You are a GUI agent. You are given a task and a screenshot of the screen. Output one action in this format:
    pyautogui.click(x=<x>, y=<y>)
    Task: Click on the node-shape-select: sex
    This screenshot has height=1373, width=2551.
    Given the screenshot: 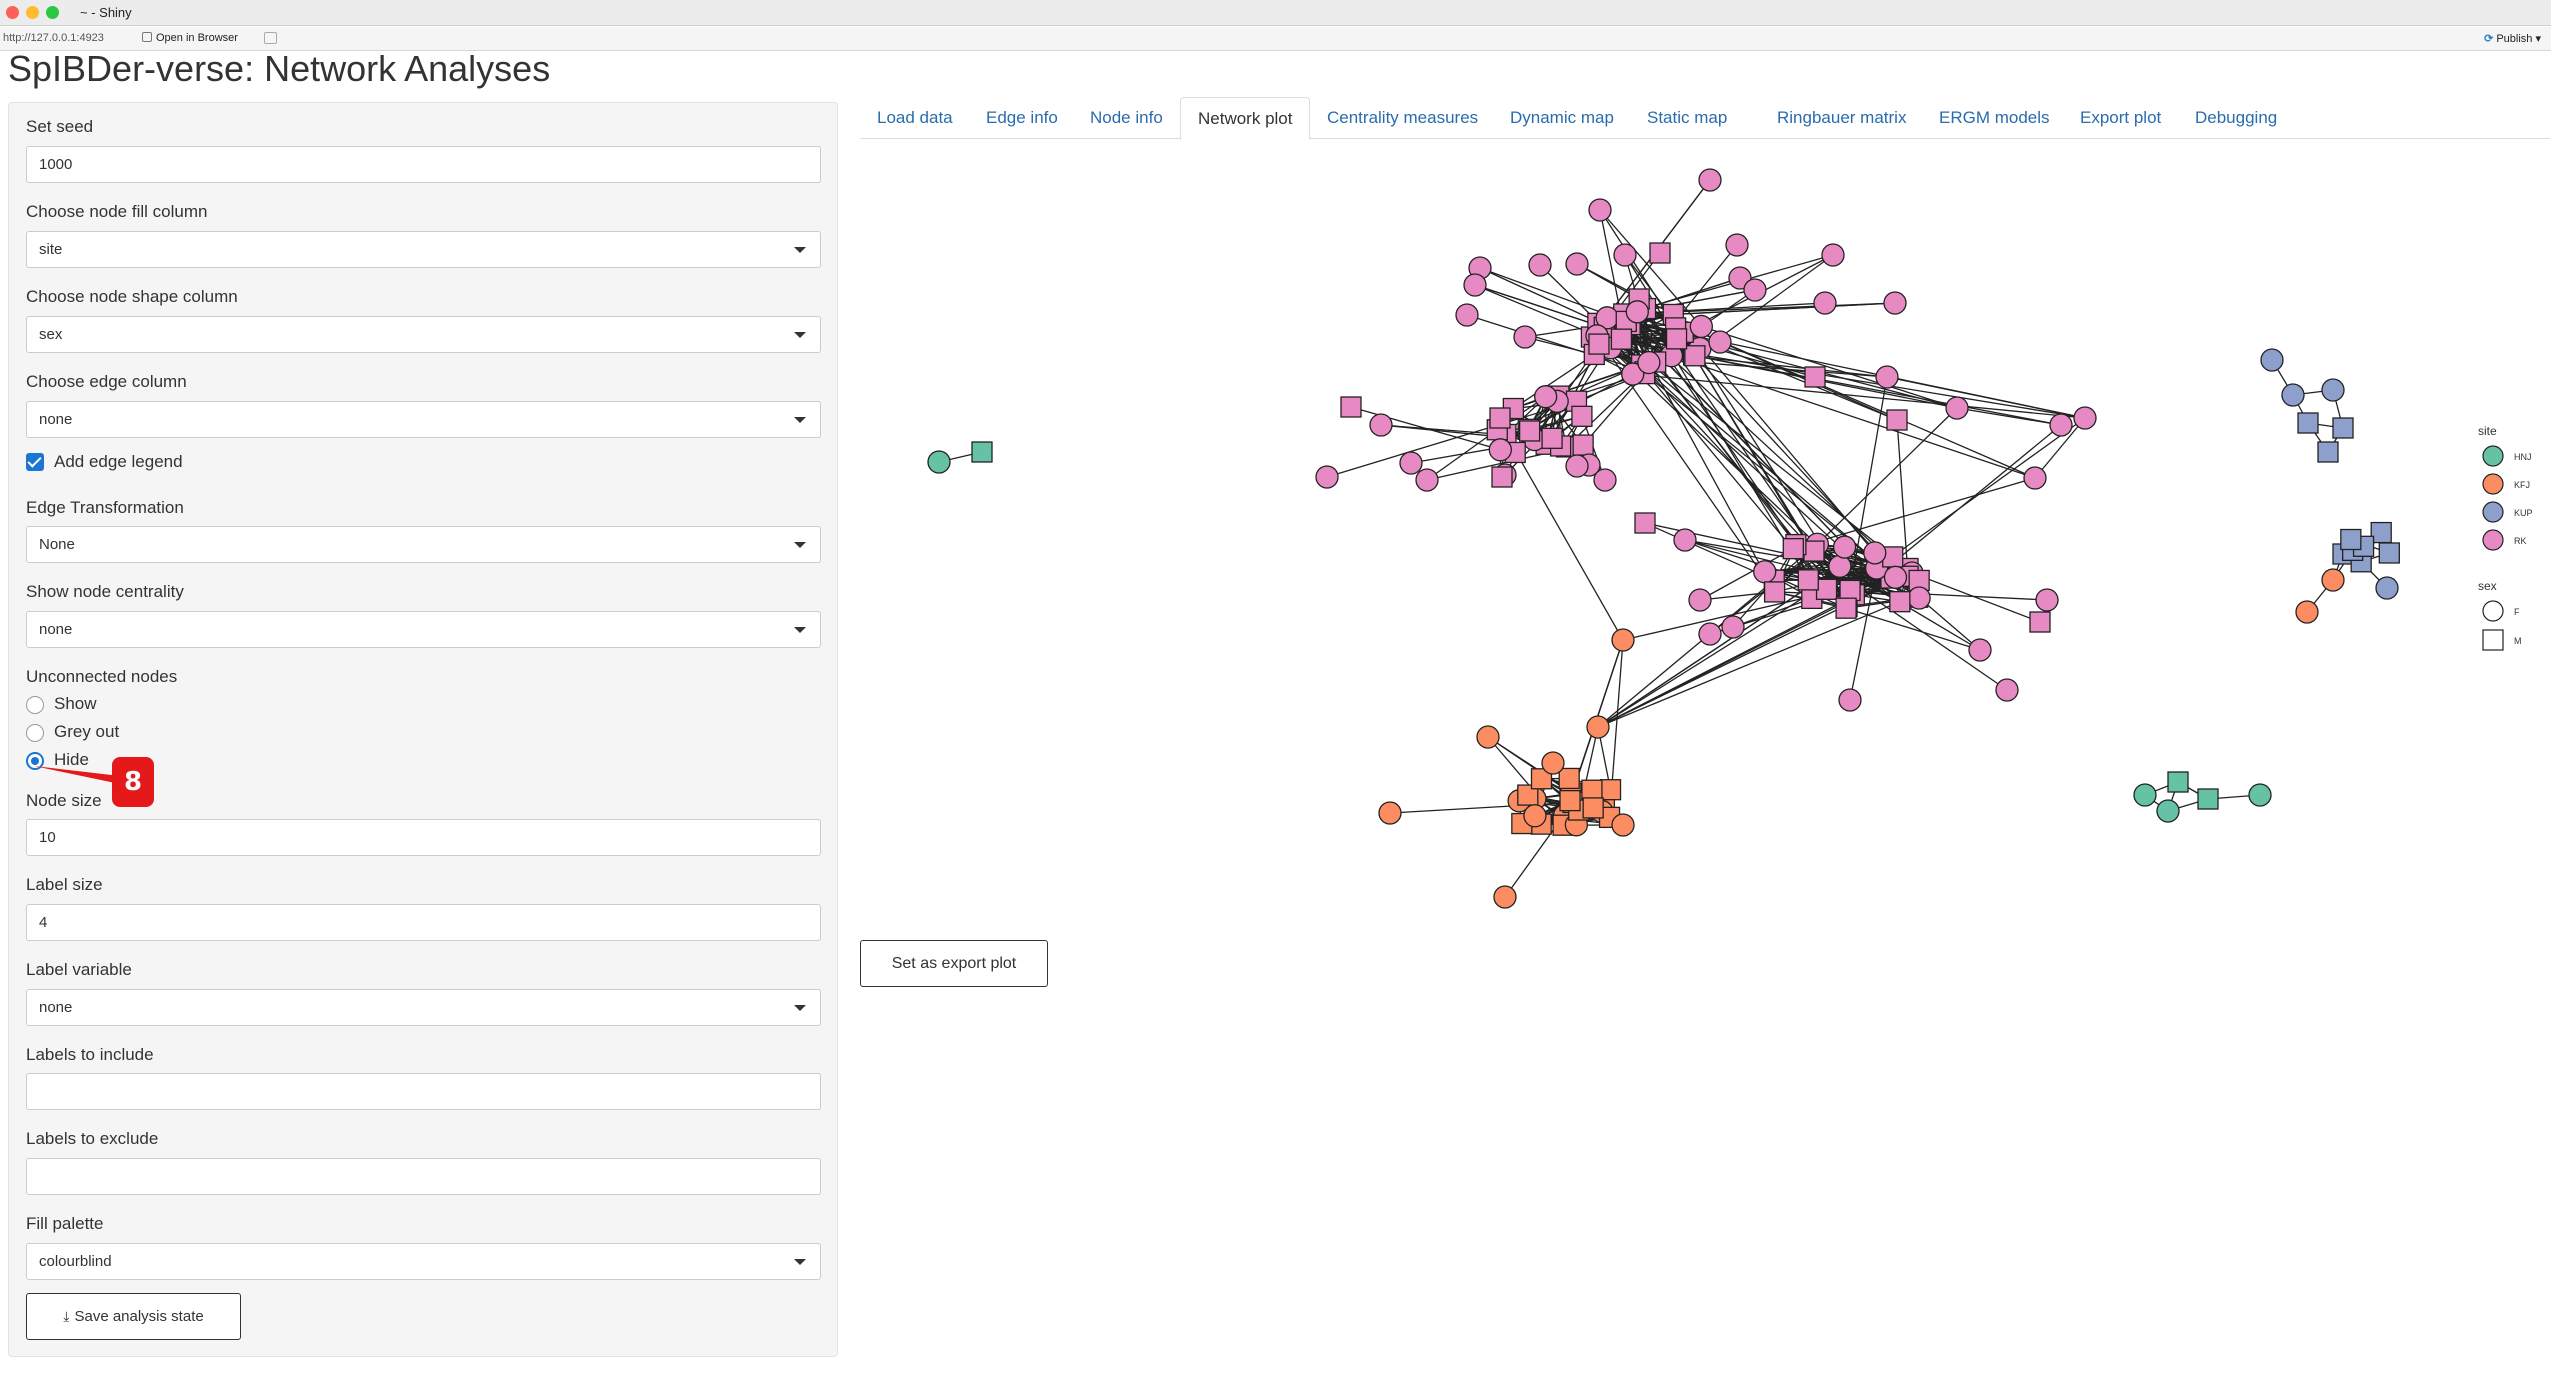 What is the action you would take?
    pyautogui.click(x=423, y=334)
    